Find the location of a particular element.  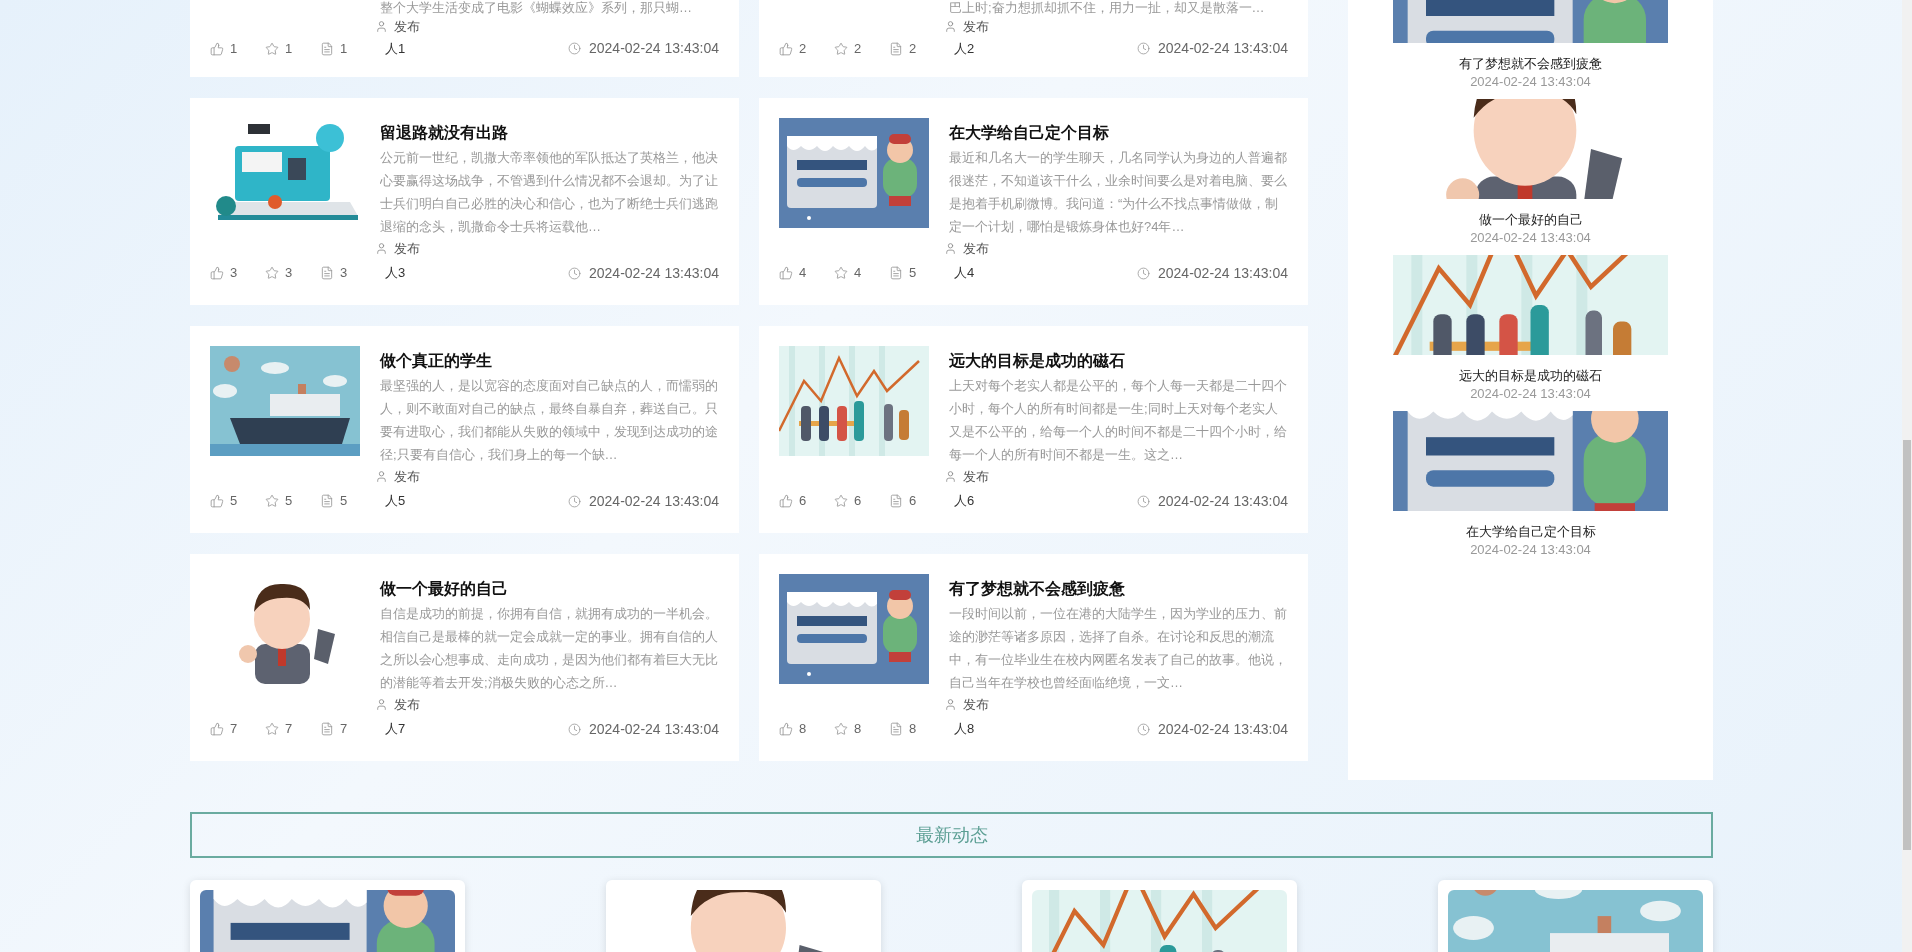

comment-count: 1 is located at coordinates (344, 48).